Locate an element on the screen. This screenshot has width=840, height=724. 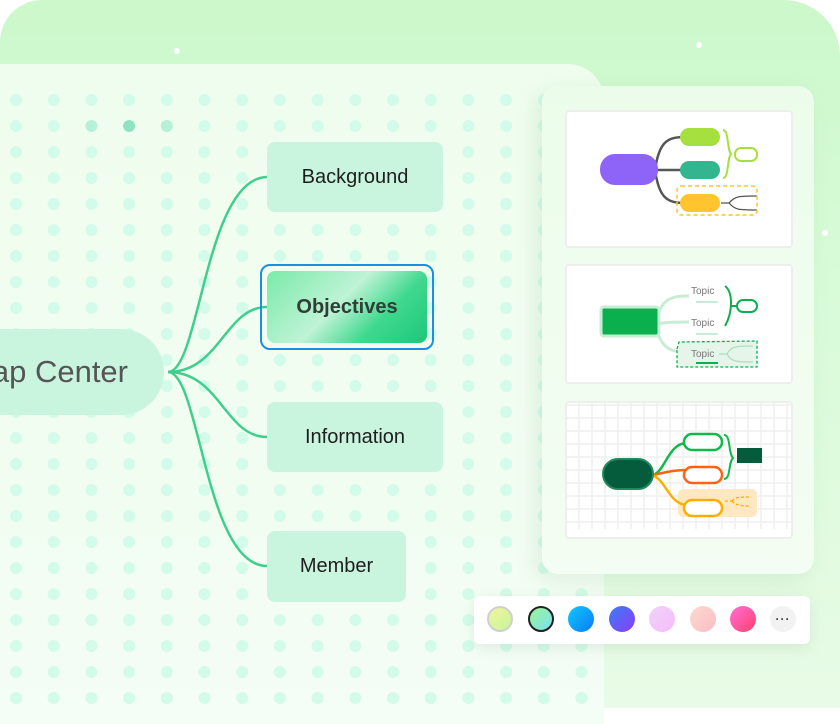
topic-information: Information is located at coordinates (355, 437).